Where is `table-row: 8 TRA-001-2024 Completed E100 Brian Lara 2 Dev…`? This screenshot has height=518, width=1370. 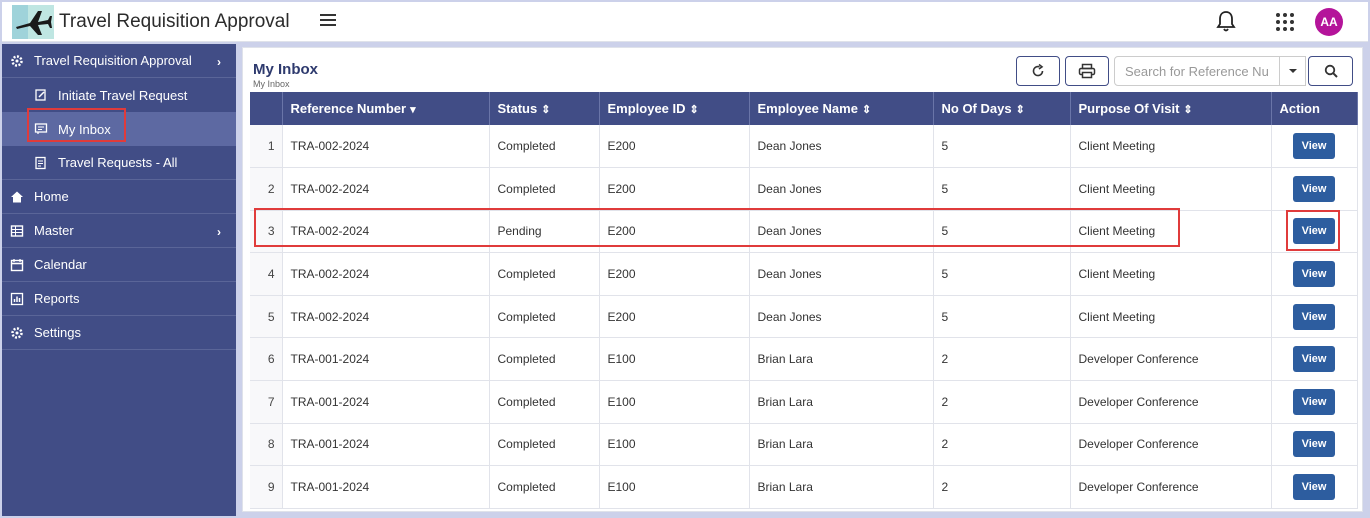 table-row: 8 TRA-001-2024 Completed E100 Brian Lara 2 Dev… is located at coordinates (804, 445).